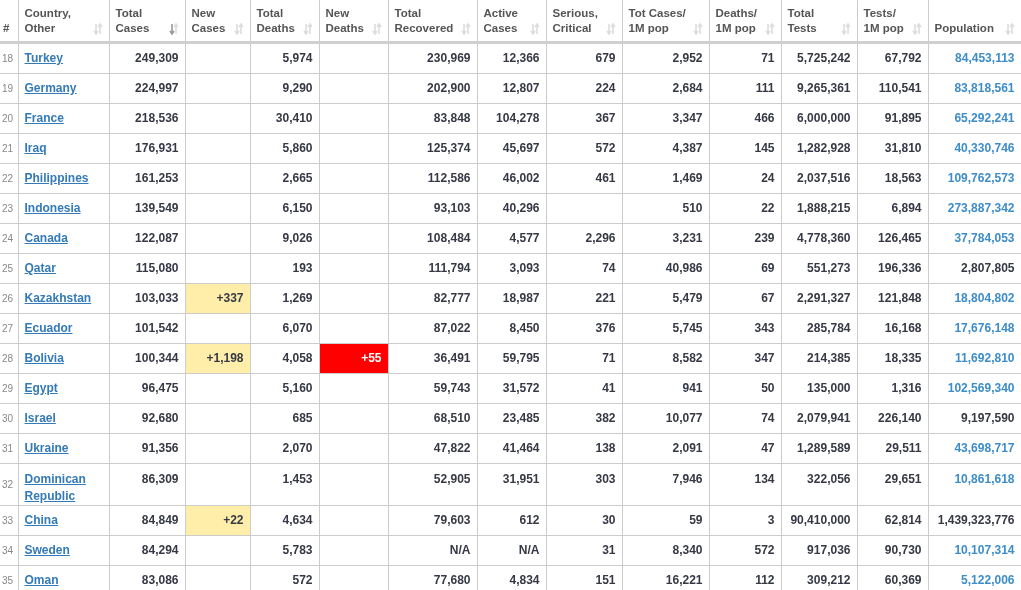 This screenshot has height=590, width=1021. Describe the element at coordinates (511, 268) in the screenshot. I see `table-cell: 3,093` at that location.